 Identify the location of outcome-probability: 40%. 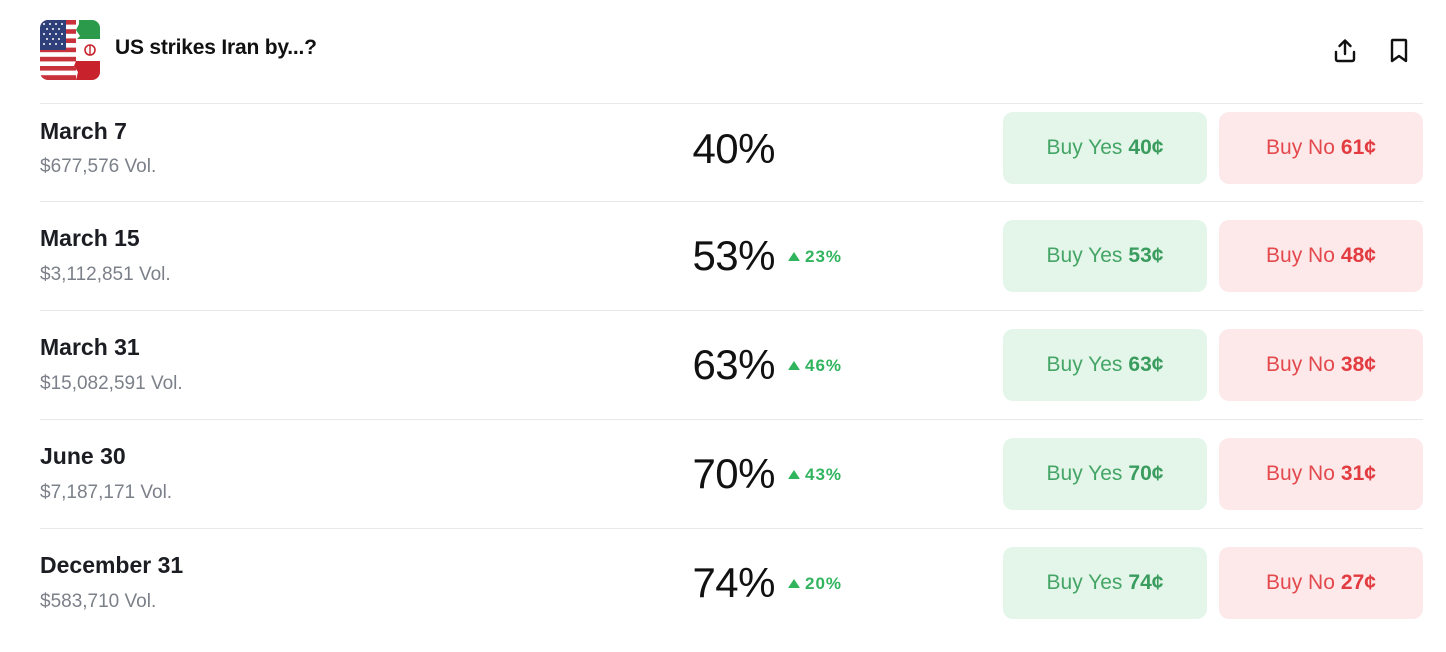
(733, 148).